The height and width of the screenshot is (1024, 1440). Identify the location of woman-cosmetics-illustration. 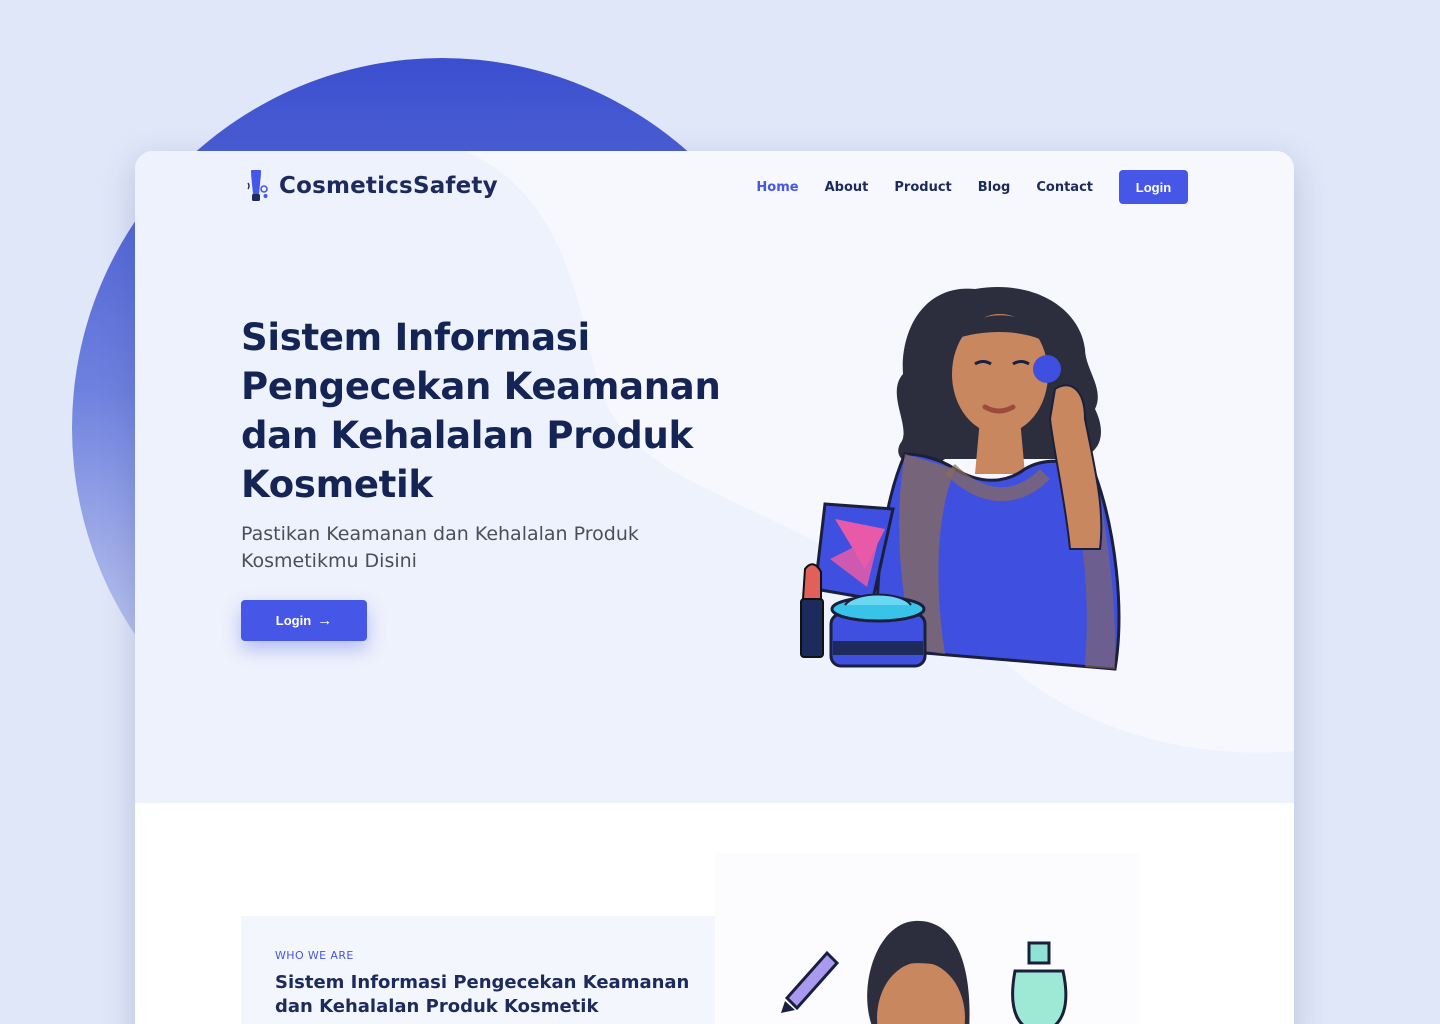
(960, 479).